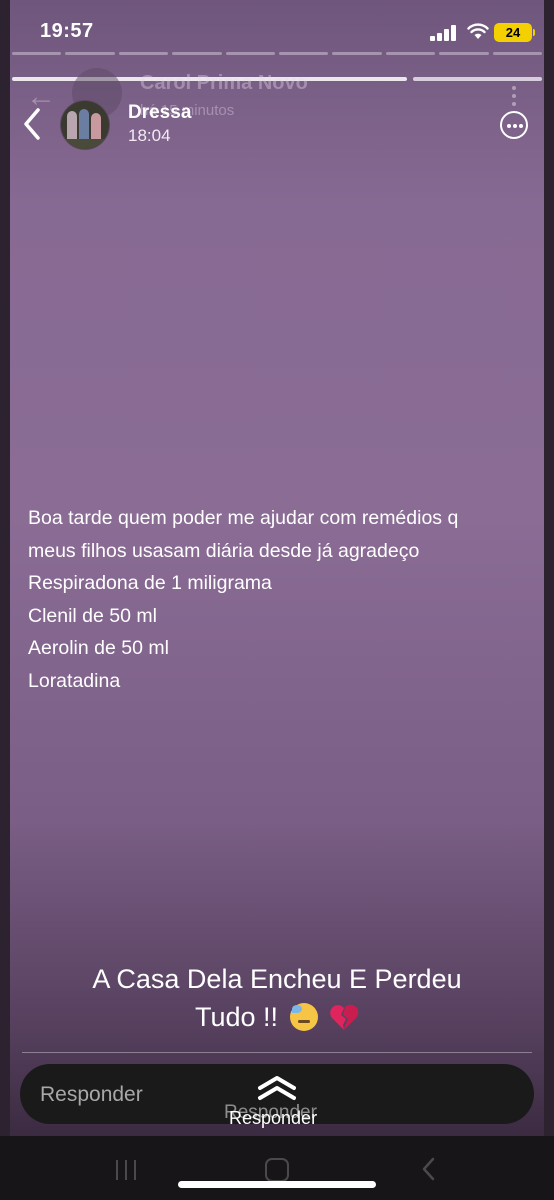 The width and height of the screenshot is (554, 1200). What do you see at coordinates (477, 79) in the screenshot?
I see `progress-segment-next` at bounding box center [477, 79].